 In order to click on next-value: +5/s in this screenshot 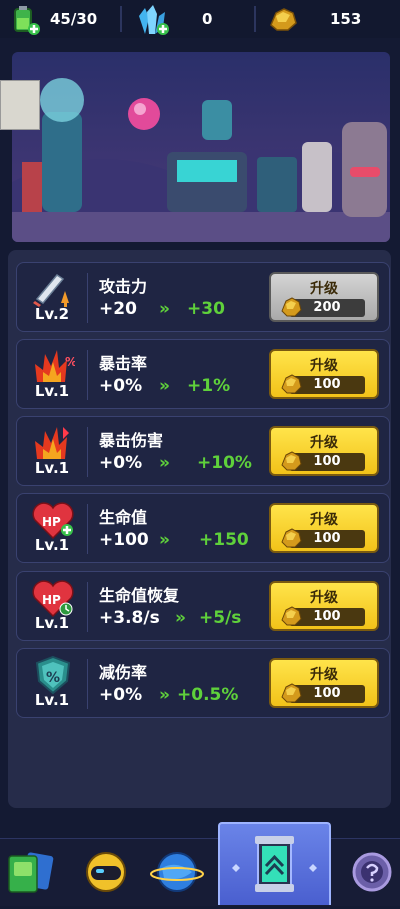, I will do `click(220, 618)`.